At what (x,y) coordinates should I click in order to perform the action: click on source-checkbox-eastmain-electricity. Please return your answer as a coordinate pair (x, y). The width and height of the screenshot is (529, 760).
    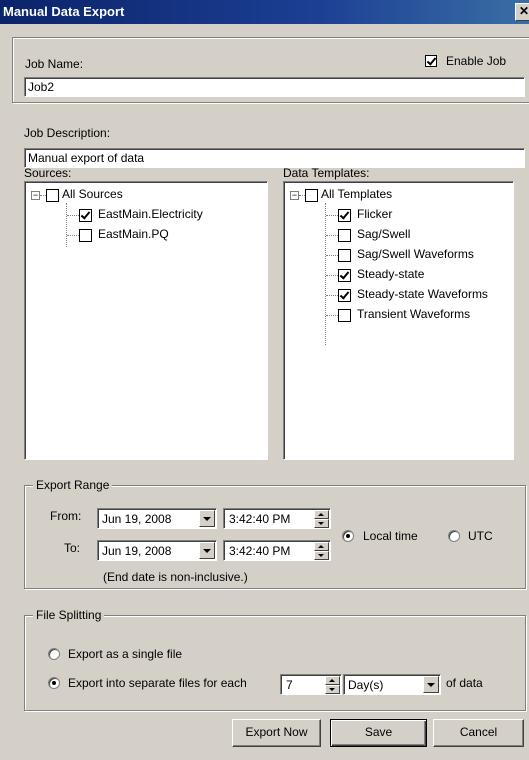
    Looking at the image, I should click on (85, 215).